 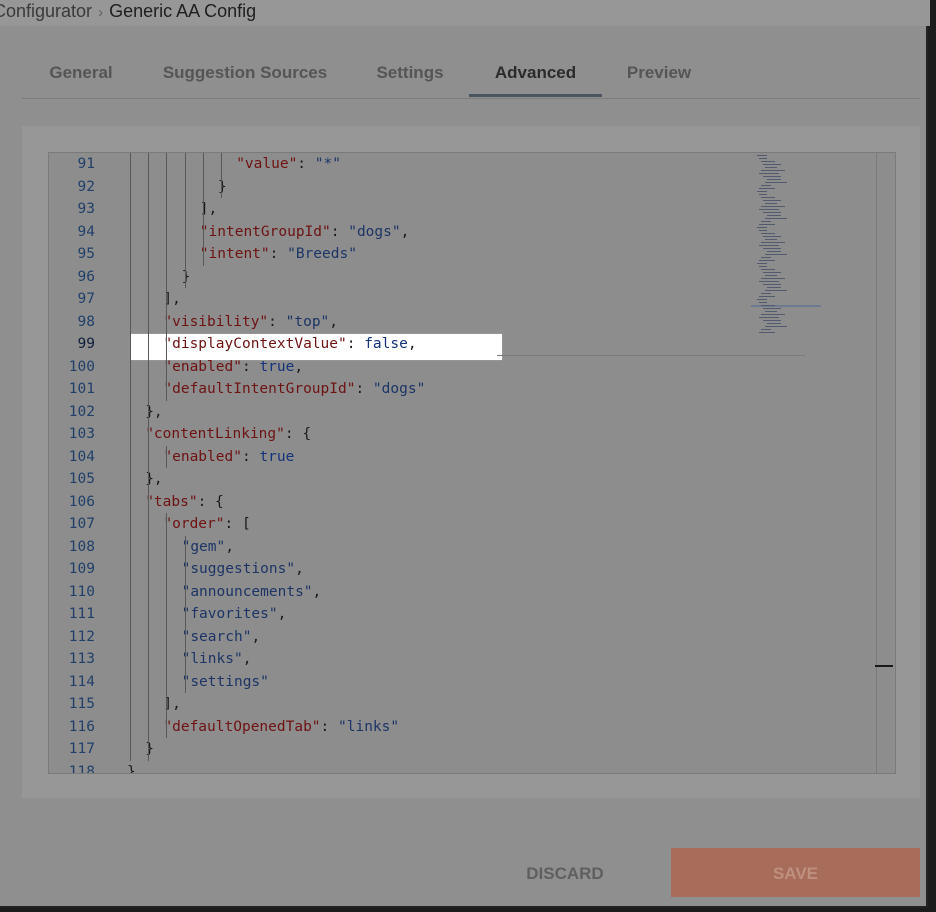 I want to click on editor-scrollbar, so click(x=885, y=463).